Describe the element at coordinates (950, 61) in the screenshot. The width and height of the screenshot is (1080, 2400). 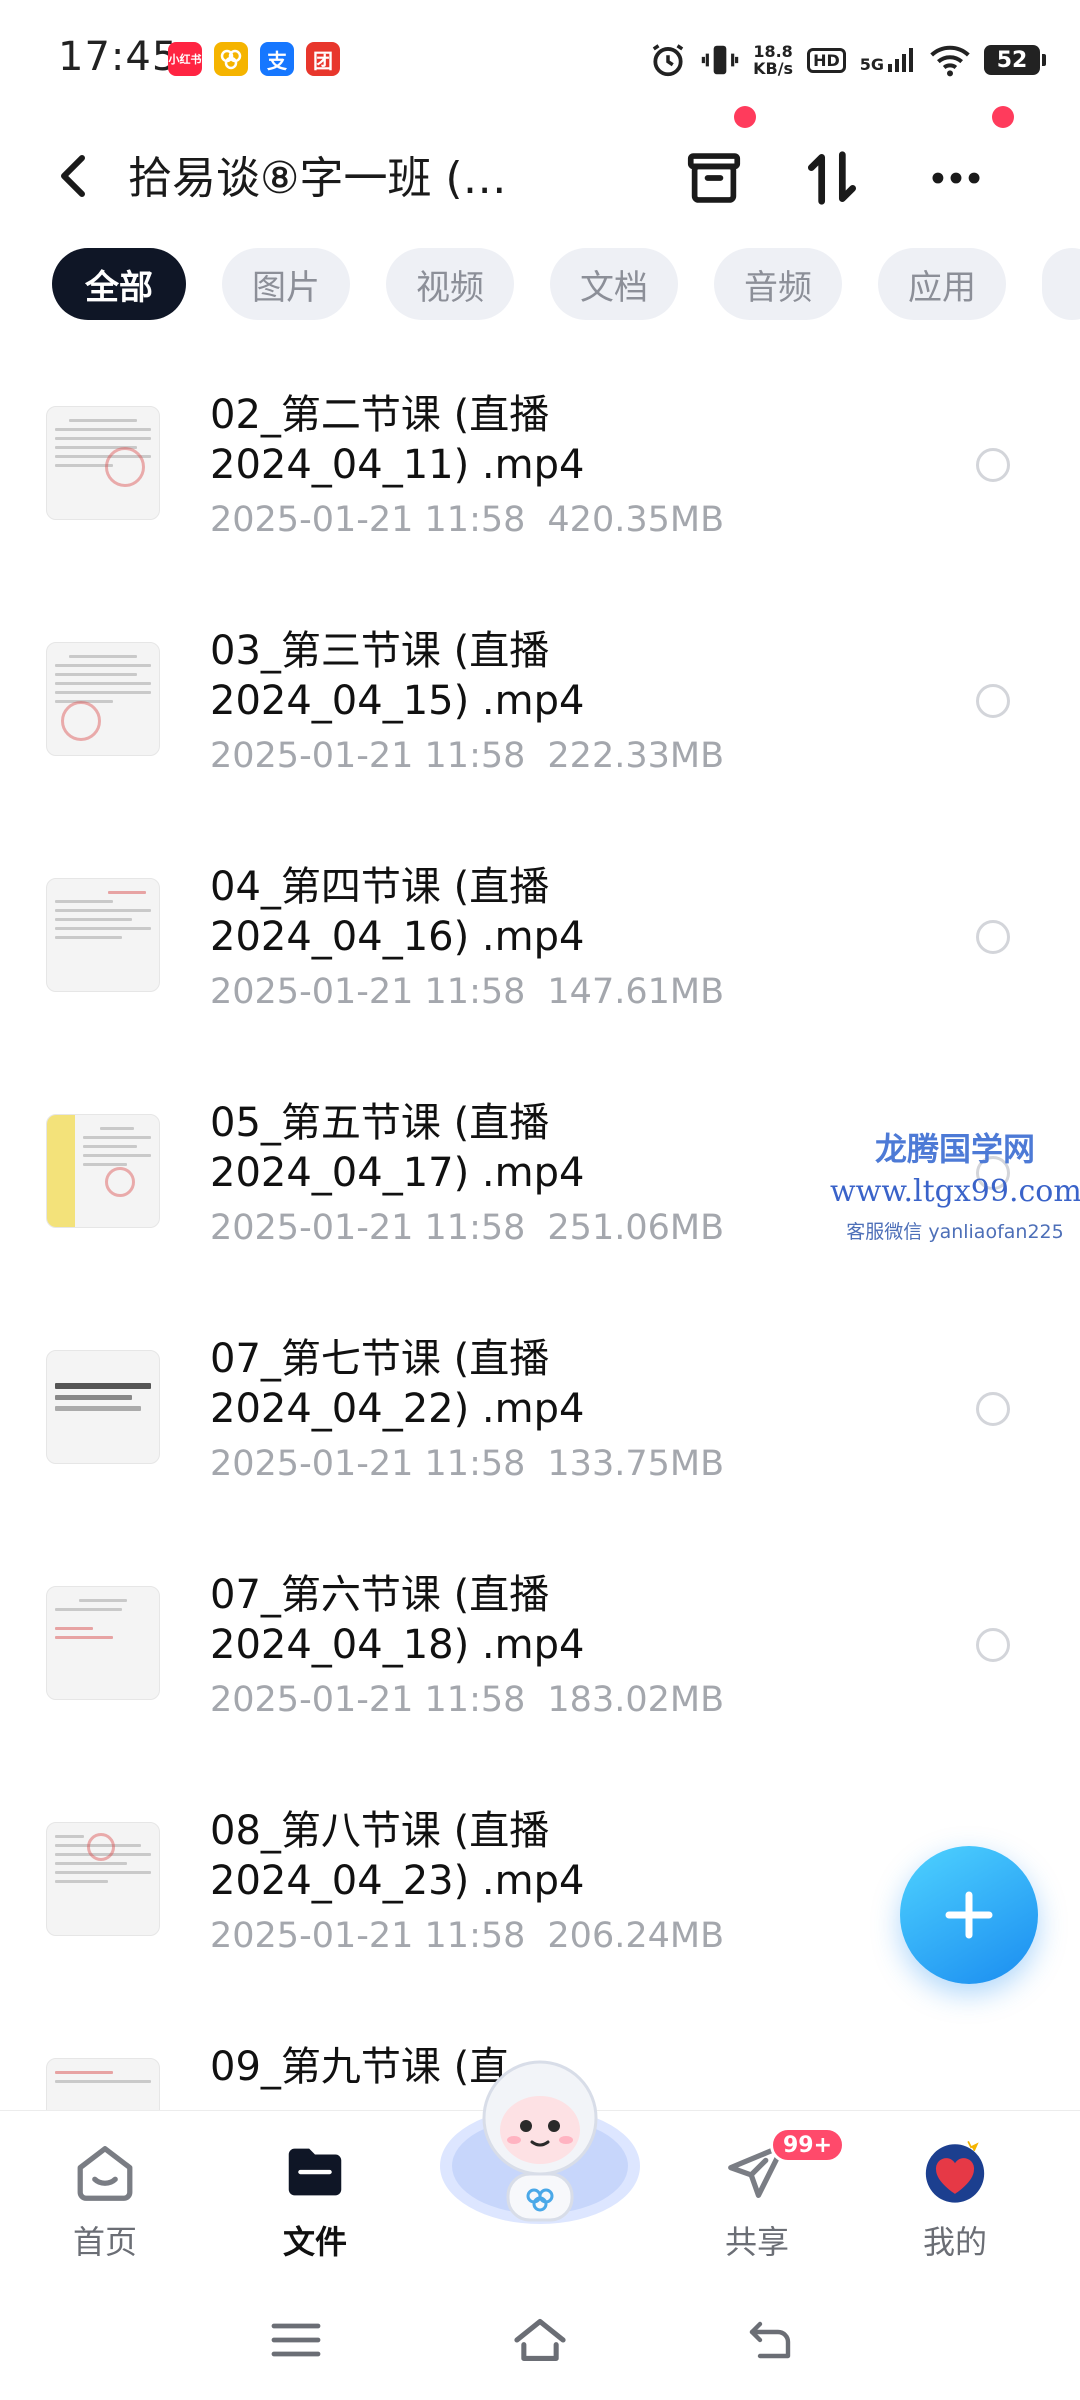
I see `wifi-icon` at that location.